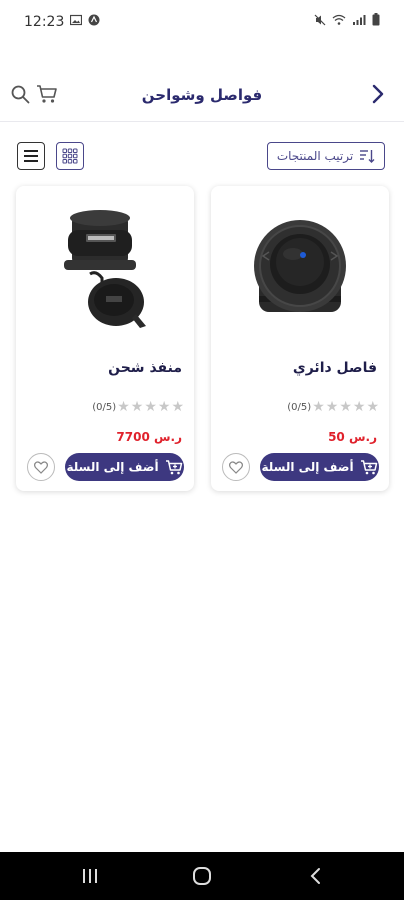 The width and height of the screenshot is (404, 900). I want to click on grid-icon, so click(70, 156).